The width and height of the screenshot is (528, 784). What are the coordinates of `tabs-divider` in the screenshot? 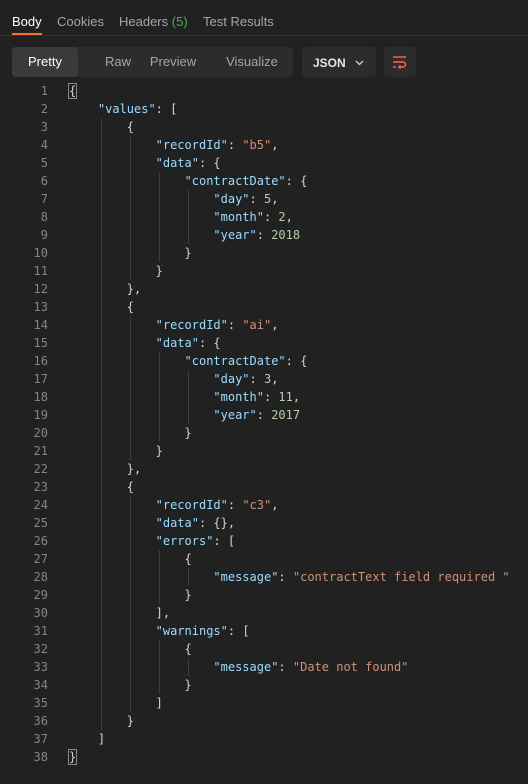 It's located at (264, 35).